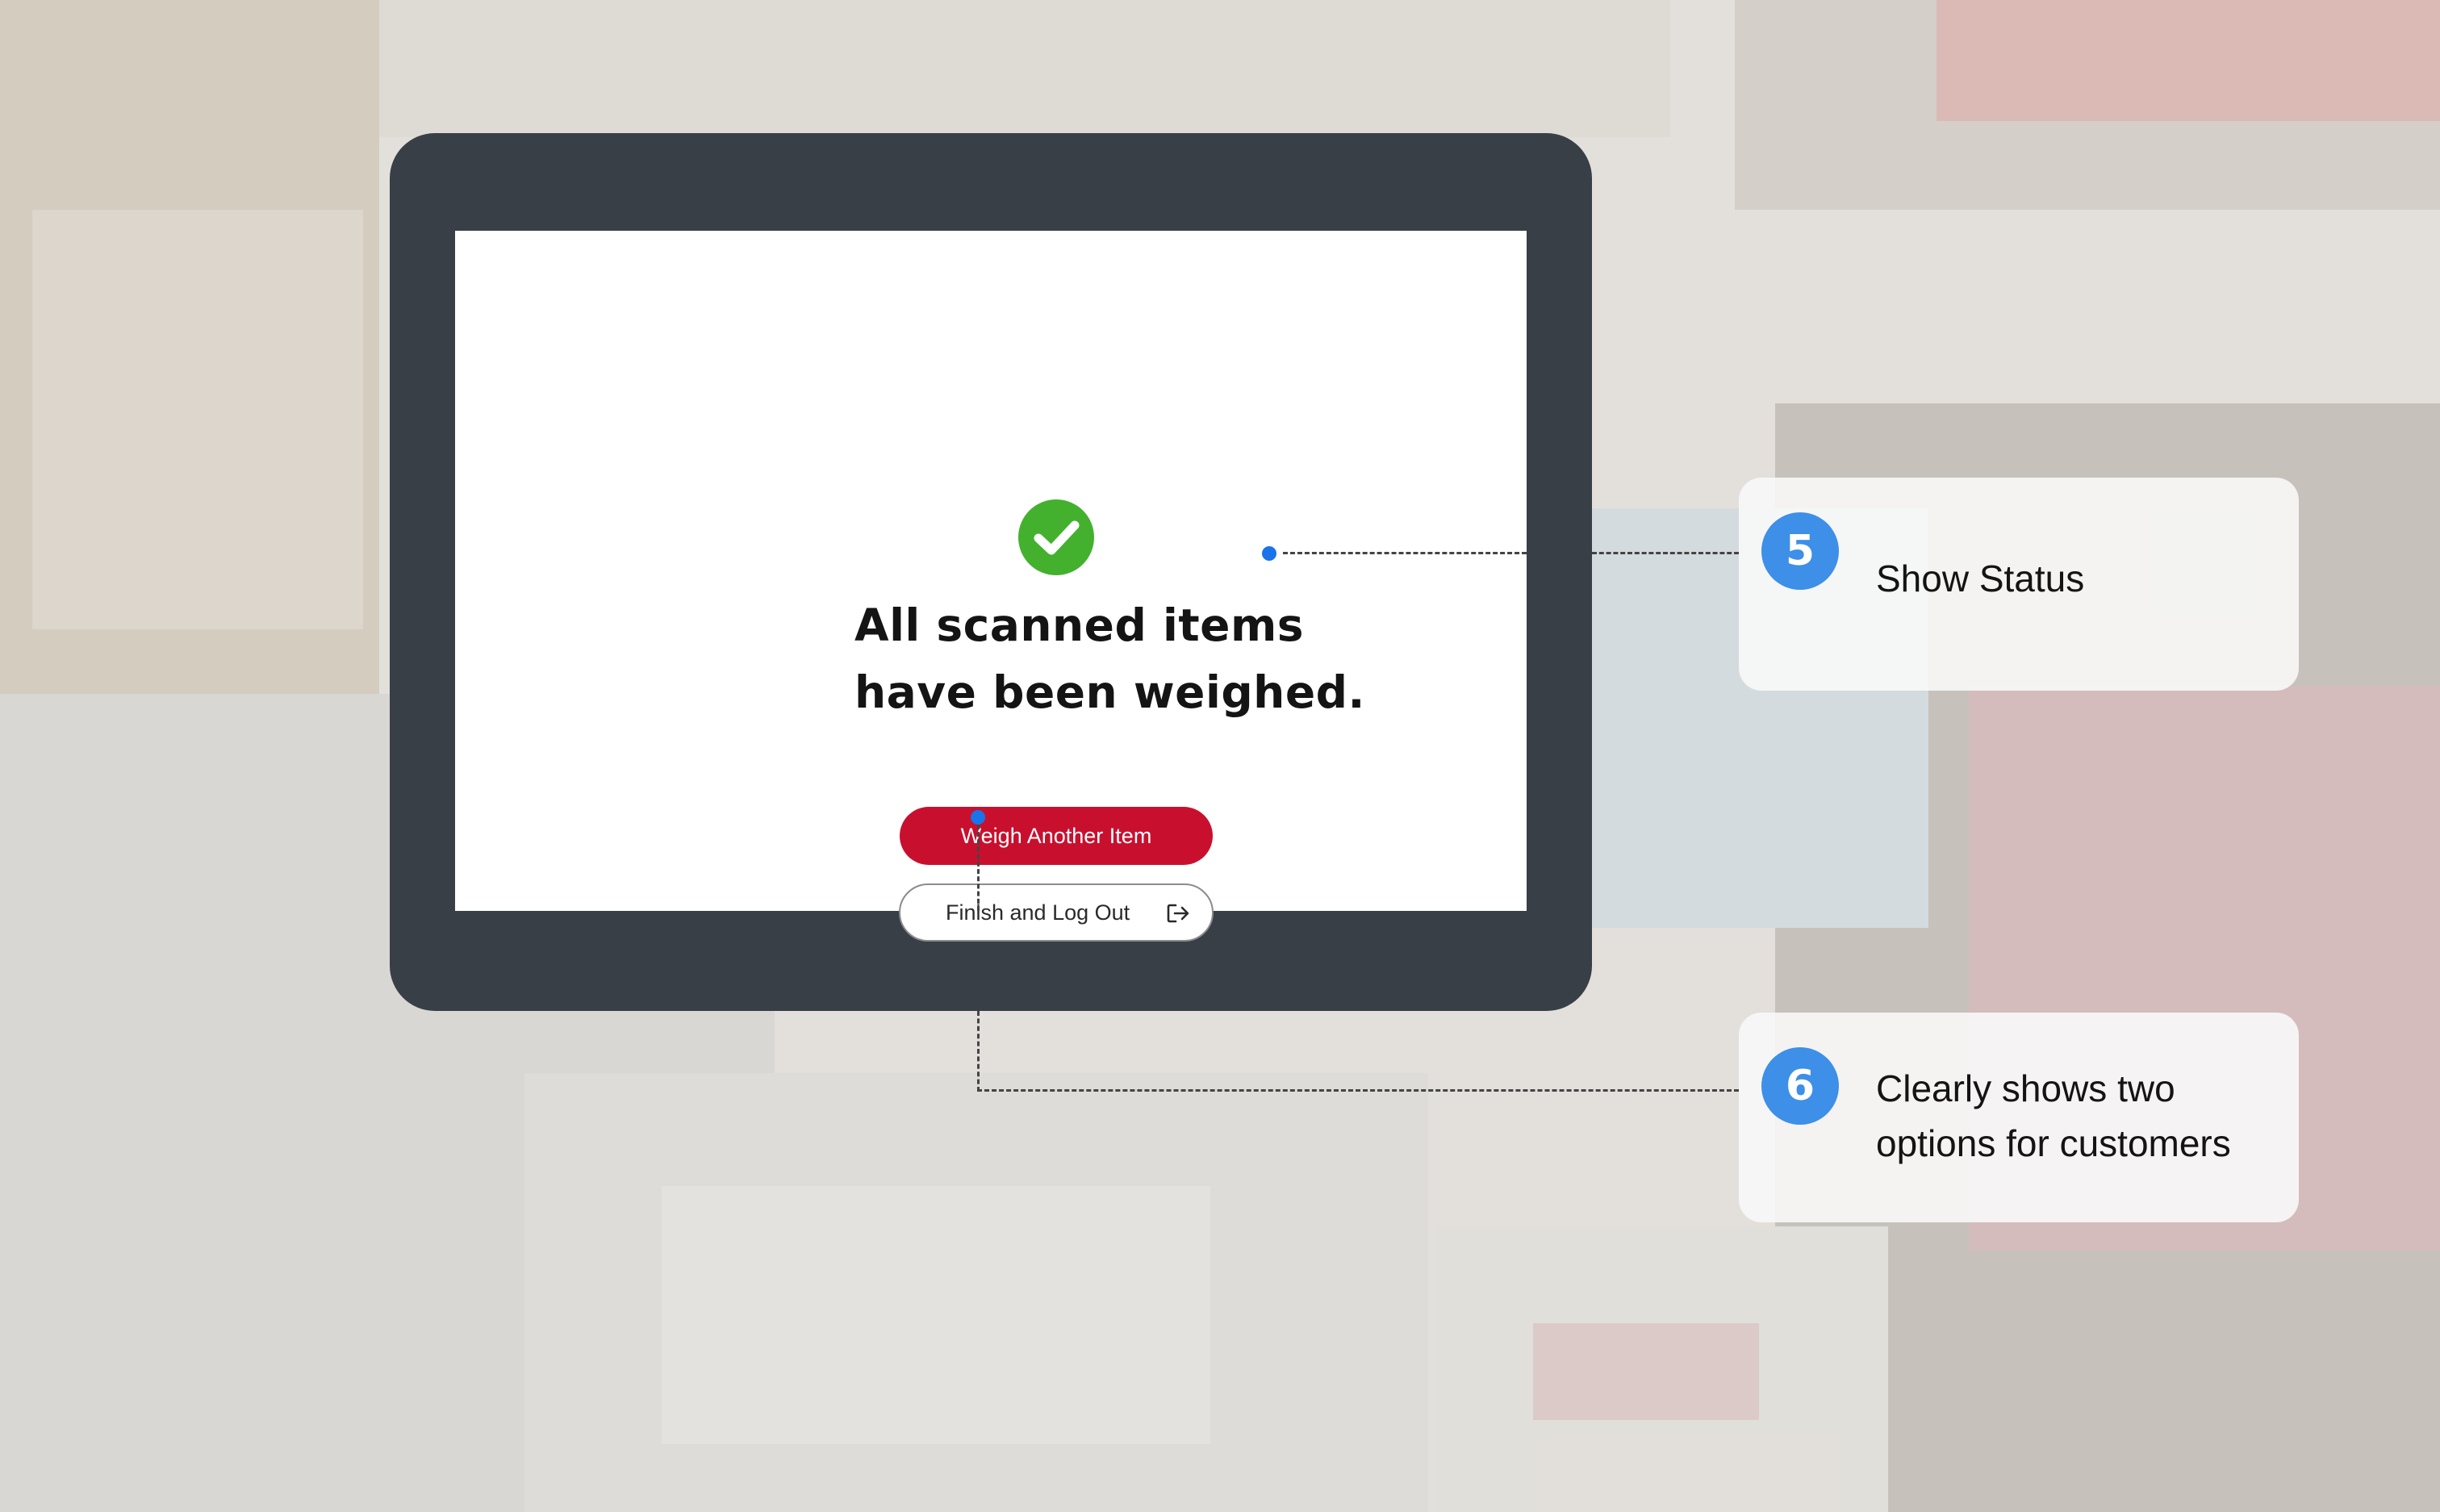 The width and height of the screenshot is (2440, 1512). Describe the element at coordinates (2053, 1116) in the screenshot. I see `annotation-text-6: Clearly shows two options for customers` at that location.